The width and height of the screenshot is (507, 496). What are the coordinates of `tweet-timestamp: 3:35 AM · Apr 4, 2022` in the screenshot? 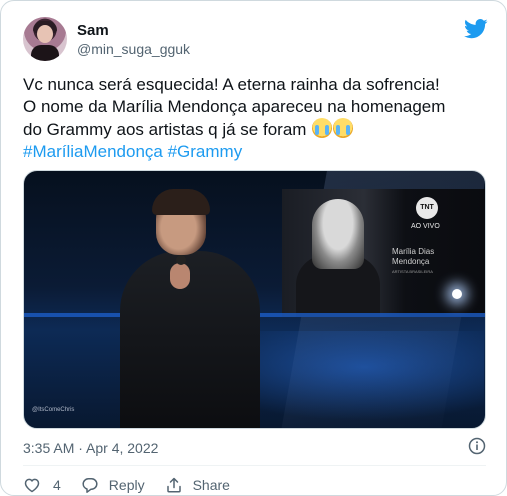 It's located at (90, 448).